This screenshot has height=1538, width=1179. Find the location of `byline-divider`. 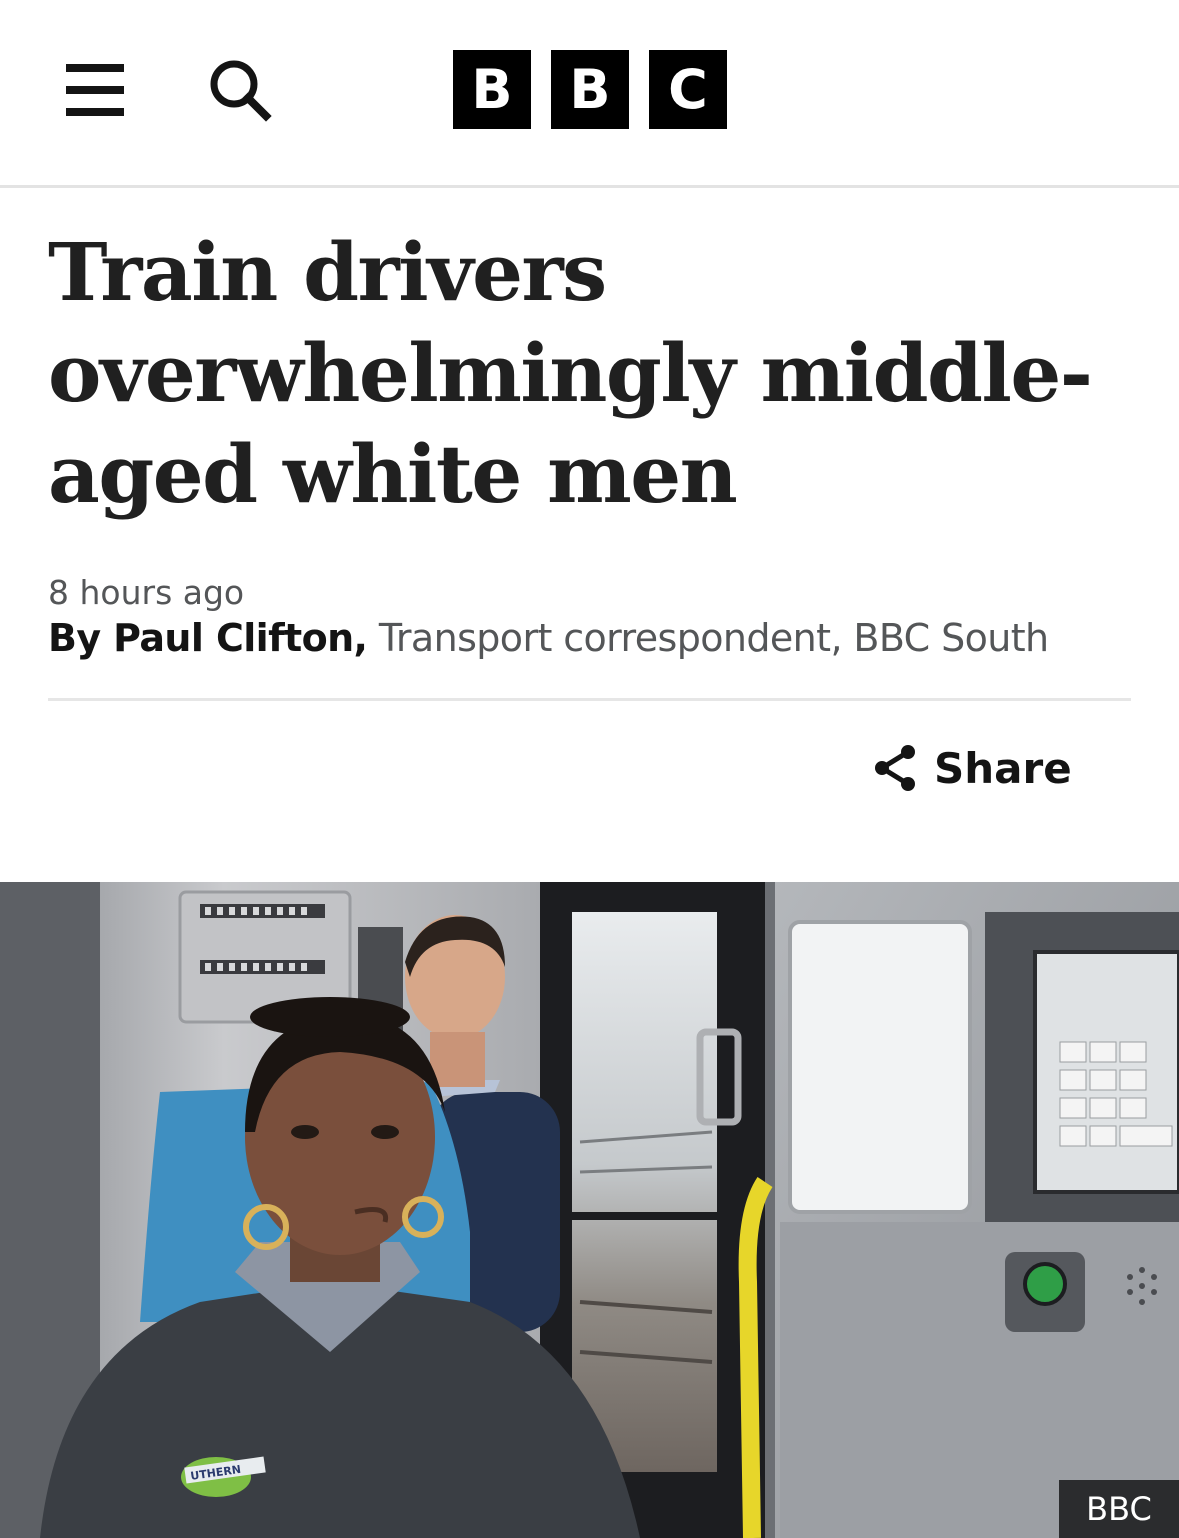

byline-divider is located at coordinates (589, 699).